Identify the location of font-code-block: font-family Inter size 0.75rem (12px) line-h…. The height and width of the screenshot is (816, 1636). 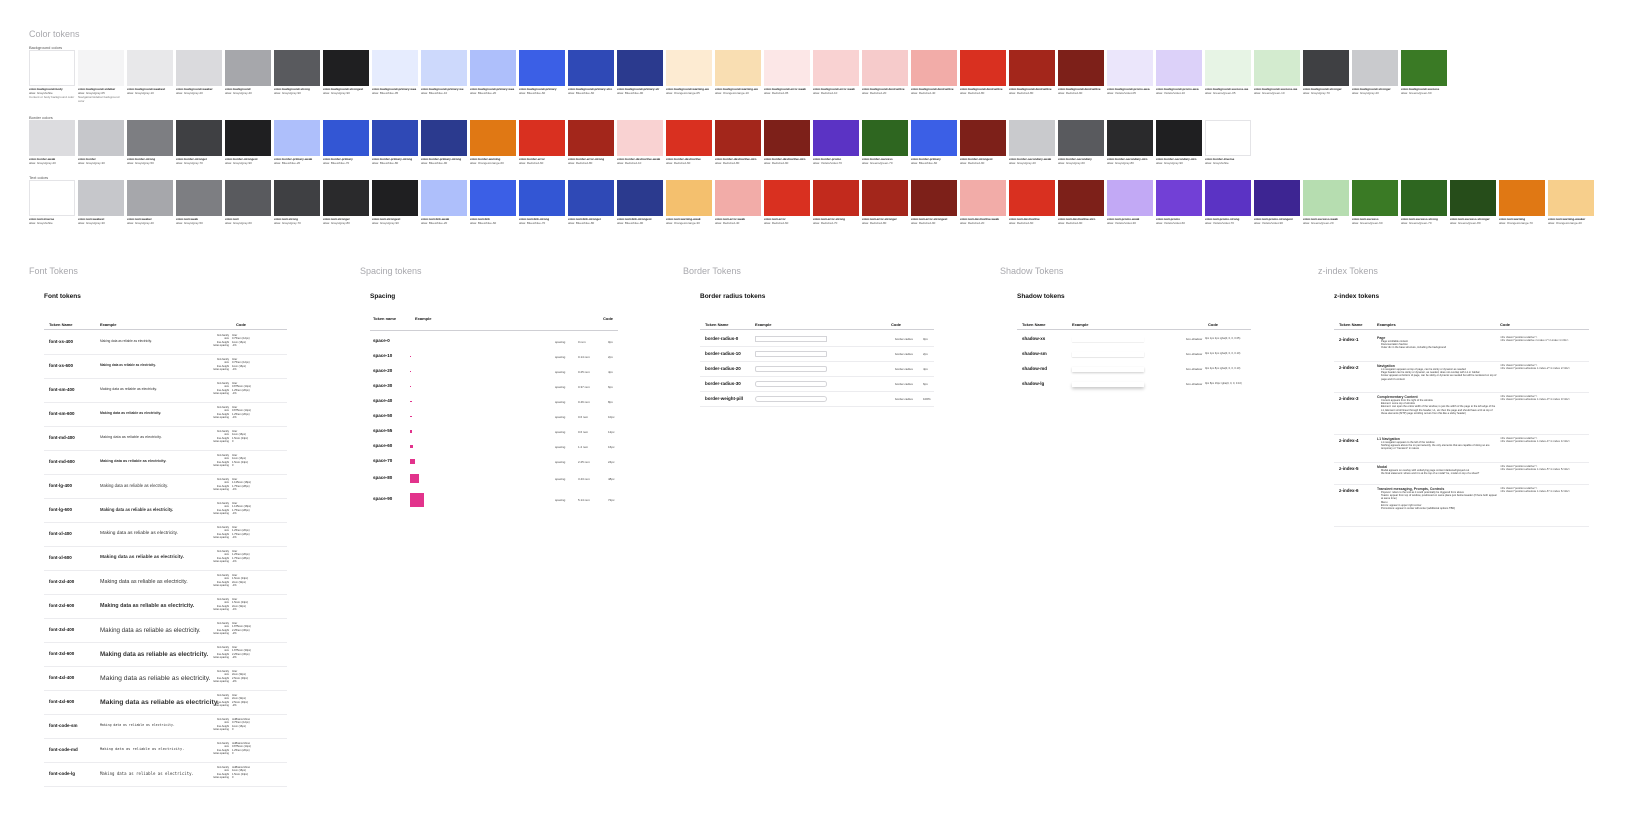
(227, 364).